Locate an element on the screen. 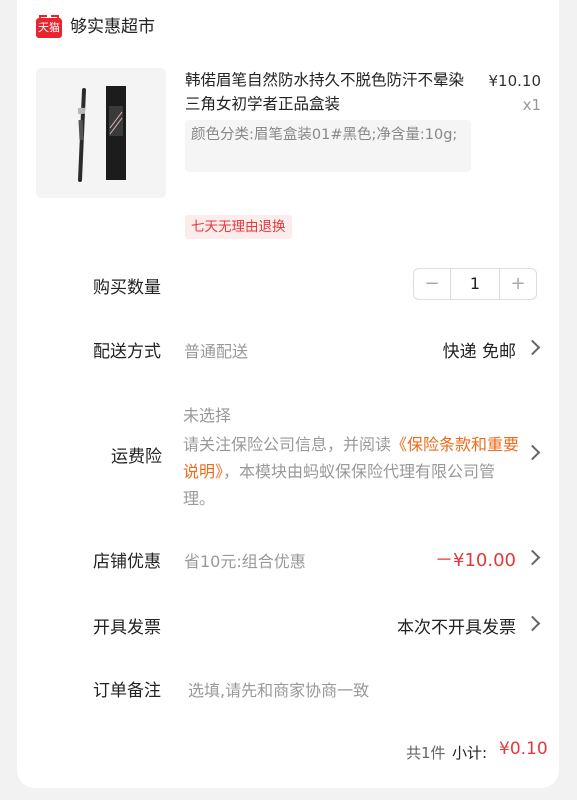 This screenshot has width=577, height=800. delivery-value: 快递 免邮 is located at coordinates (479, 349).